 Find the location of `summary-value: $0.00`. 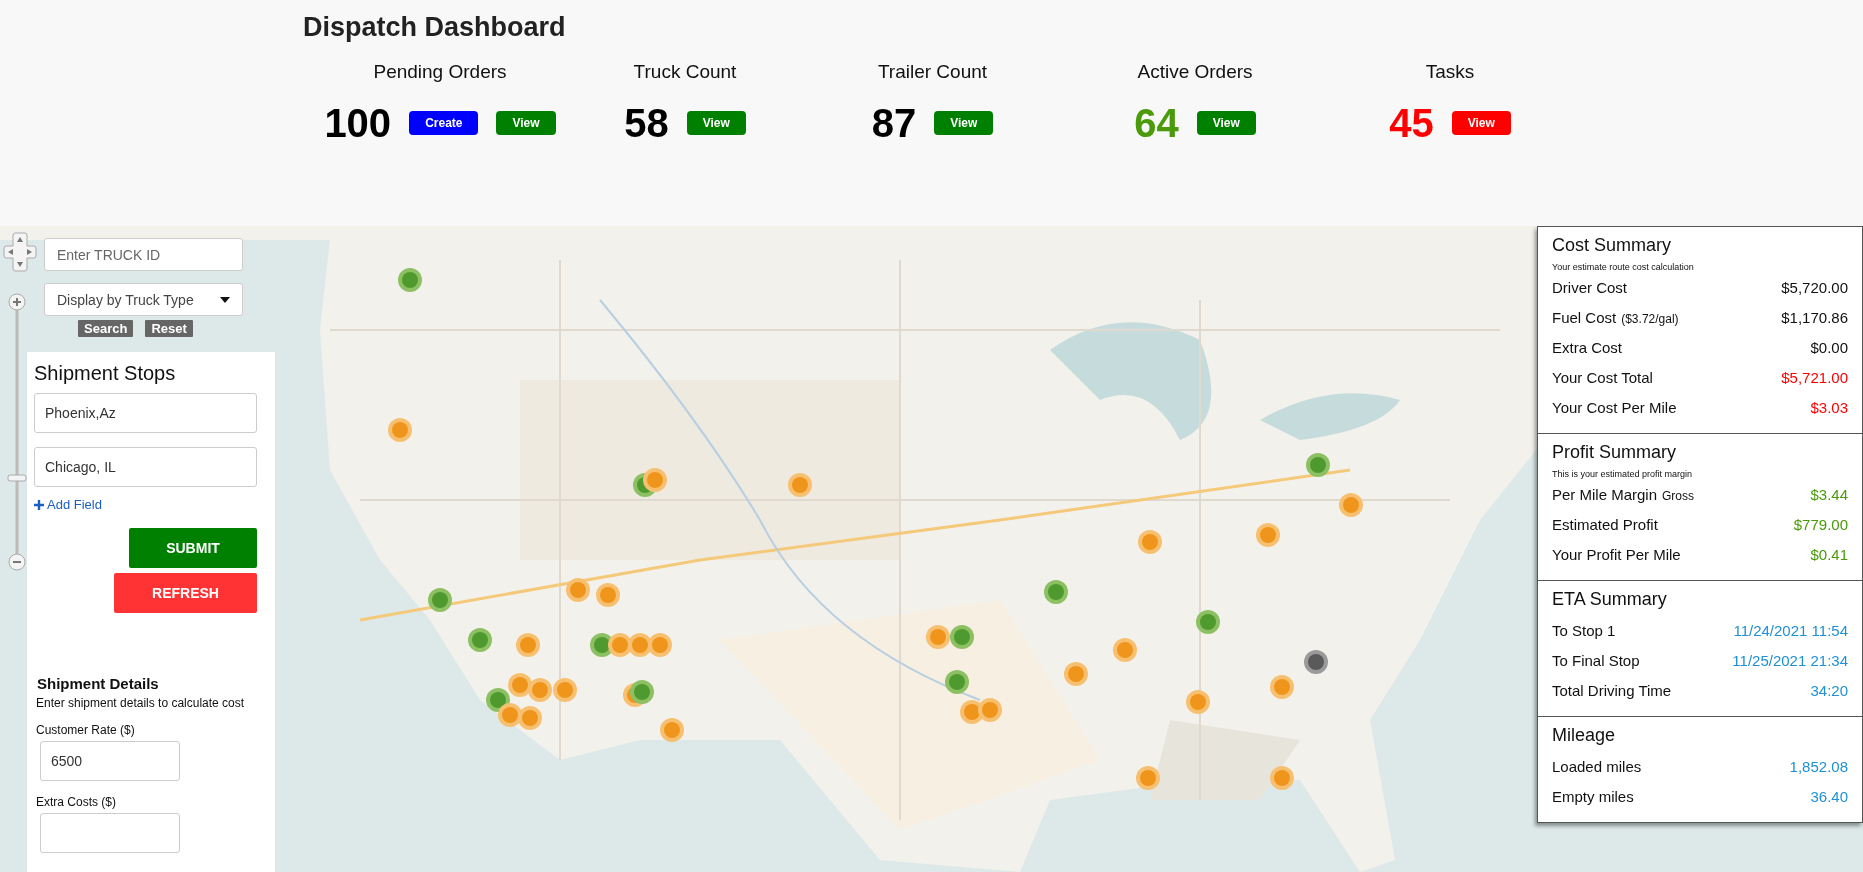

summary-value: $0.00 is located at coordinates (1829, 348).